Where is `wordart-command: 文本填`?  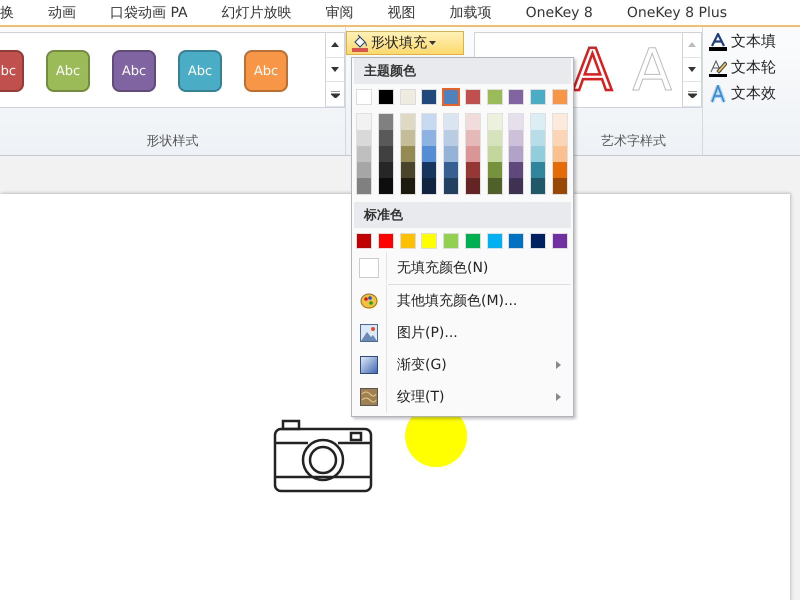 wordart-command: 文本填 is located at coordinates (742, 41).